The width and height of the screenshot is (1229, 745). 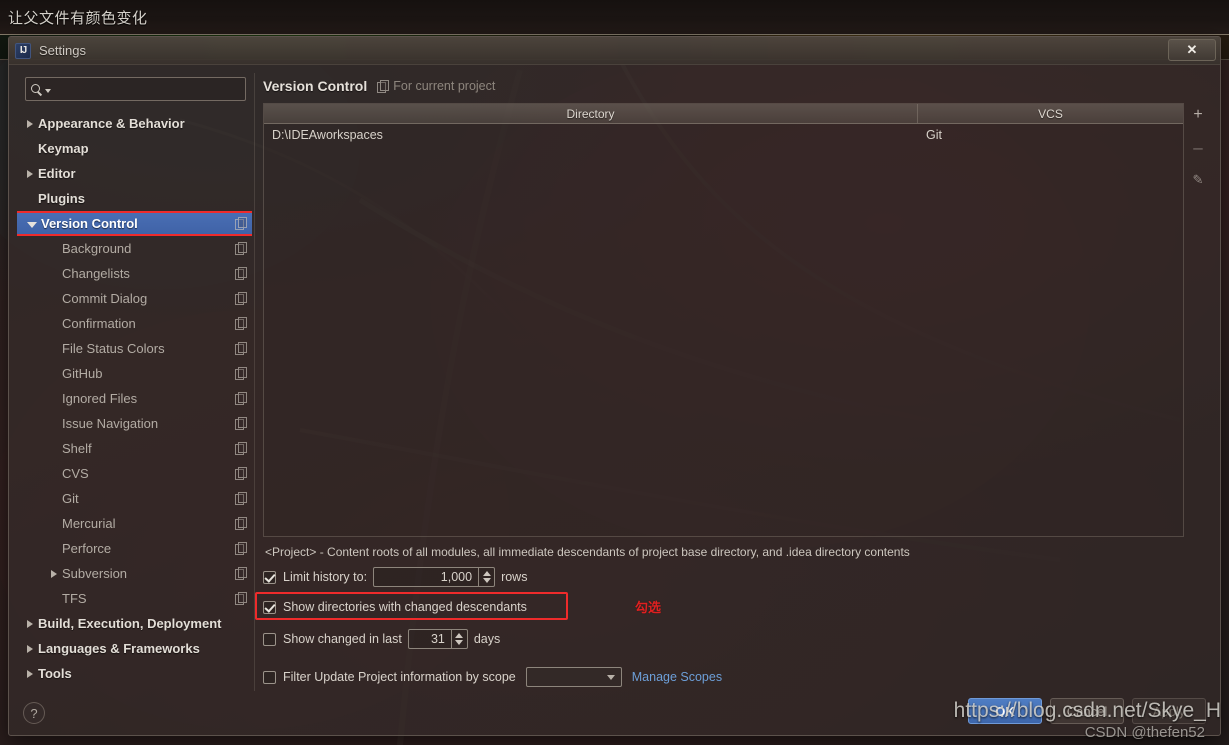 I want to click on limit-history-stepper-arrows, so click(x=486, y=577).